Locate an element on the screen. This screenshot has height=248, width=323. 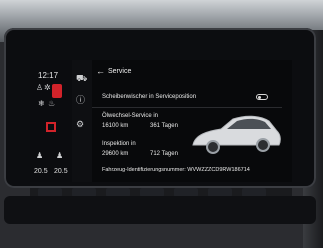
insp-title: Inspektion in is located at coordinates (119, 144).